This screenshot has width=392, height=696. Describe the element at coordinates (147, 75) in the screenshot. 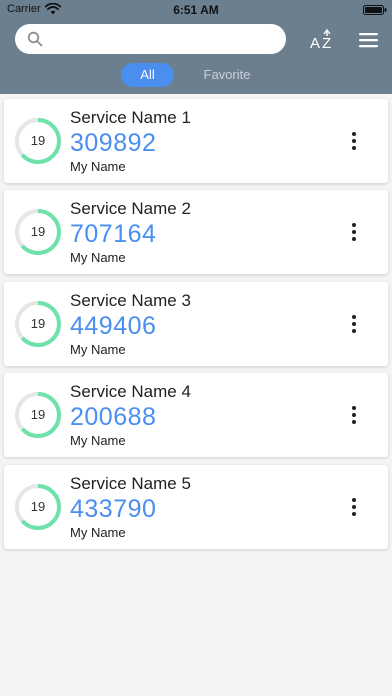

I see `tab-all: All` at that location.